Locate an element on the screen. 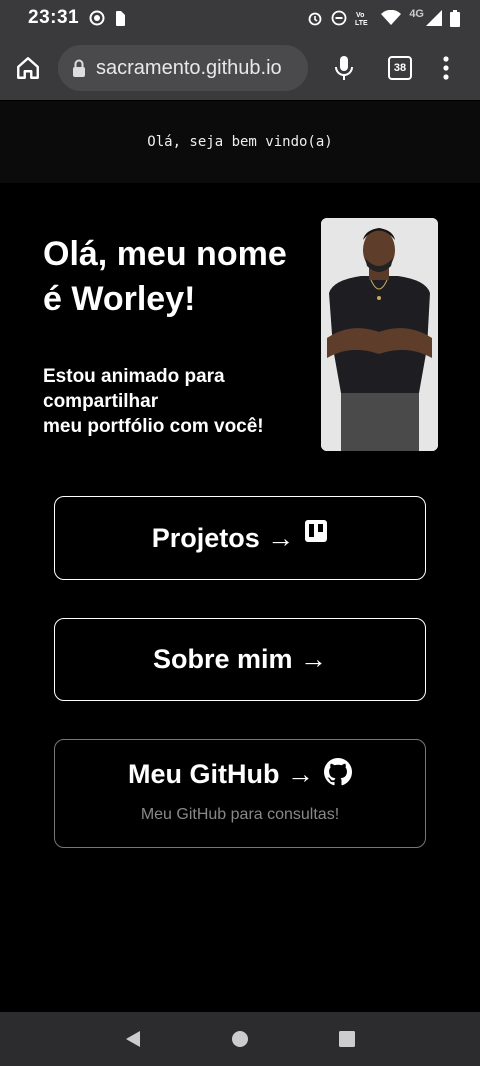 The height and width of the screenshot is (1066, 480). recents-icon is located at coordinates (347, 1039).